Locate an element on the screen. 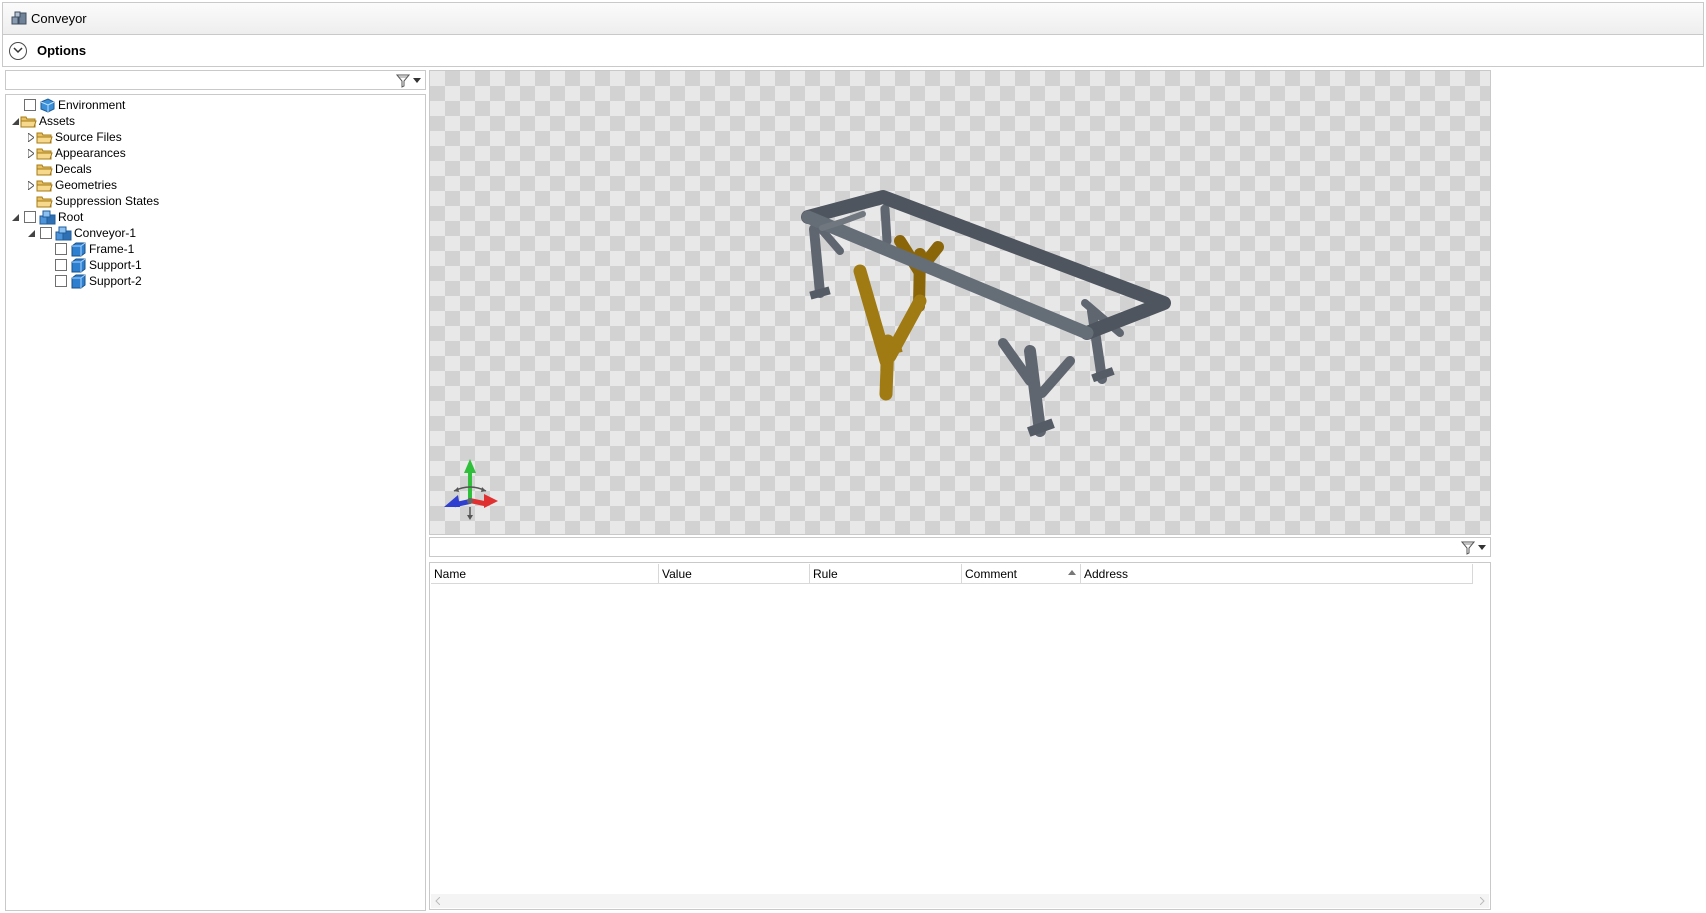 This screenshot has width=1706, height=913. tree-item-root: Root is located at coordinates (46, 217).